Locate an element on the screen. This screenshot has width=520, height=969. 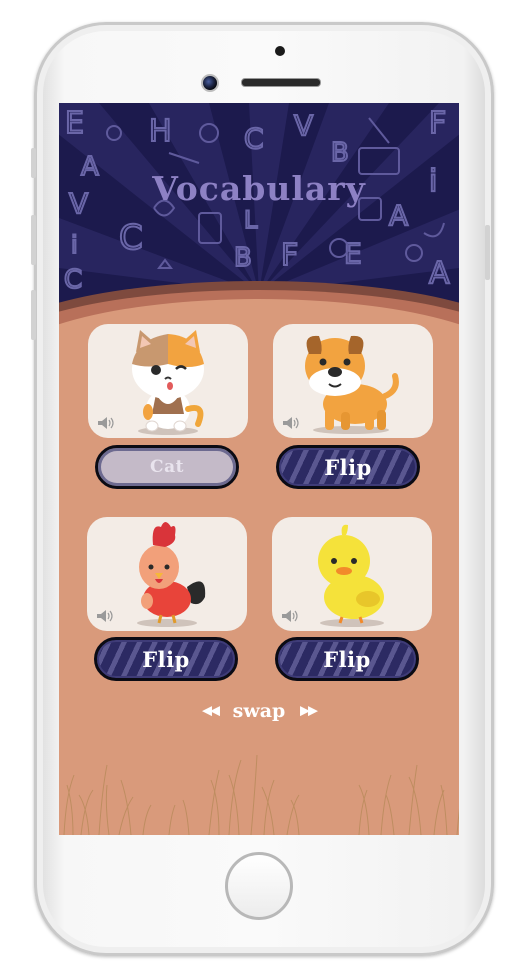
animal-card-dog is located at coordinates (353, 381).